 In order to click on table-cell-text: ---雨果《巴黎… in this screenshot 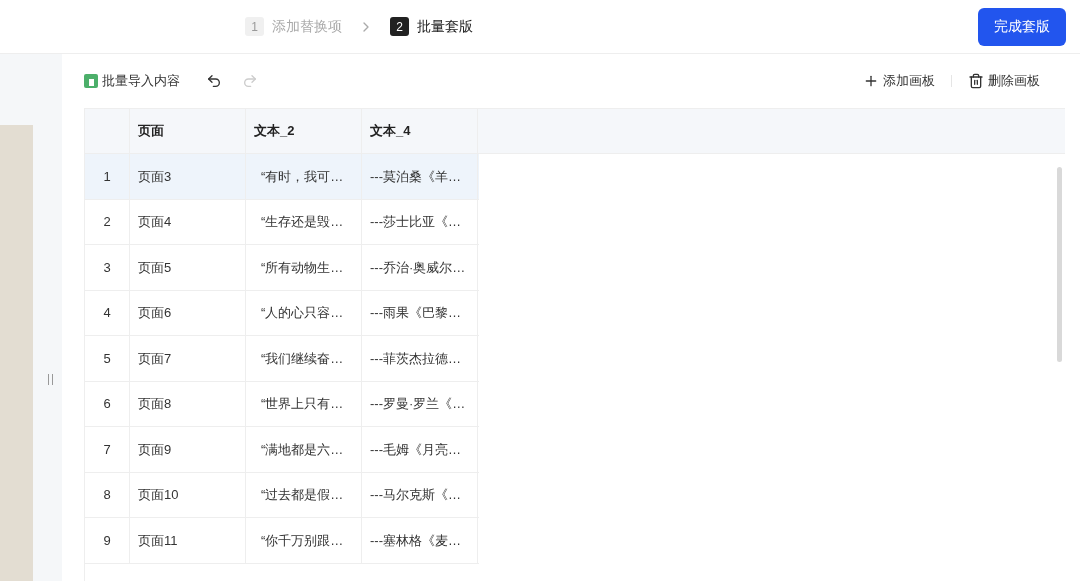, I will do `click(415, 313)`.